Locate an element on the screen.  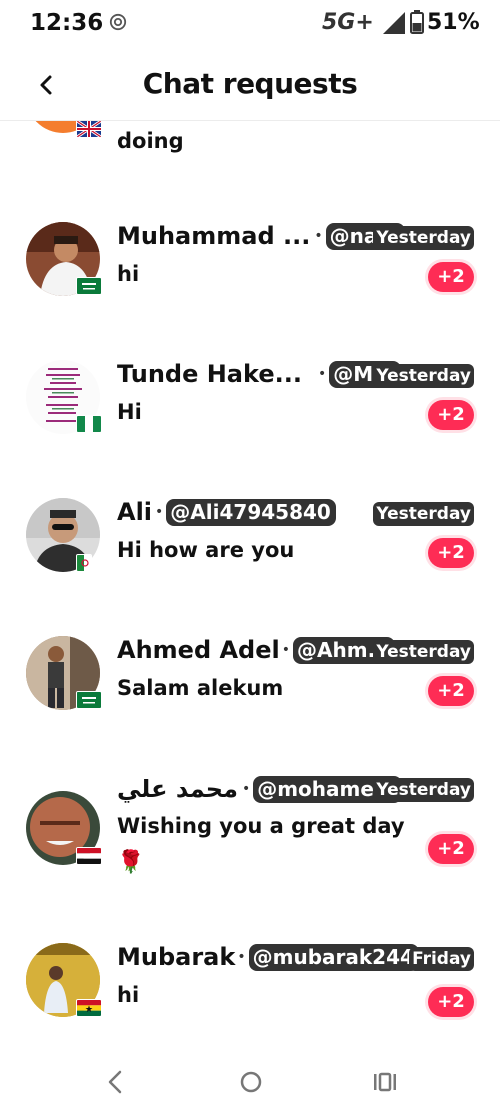
header: Chat requests is located at coordinates (250, 87).